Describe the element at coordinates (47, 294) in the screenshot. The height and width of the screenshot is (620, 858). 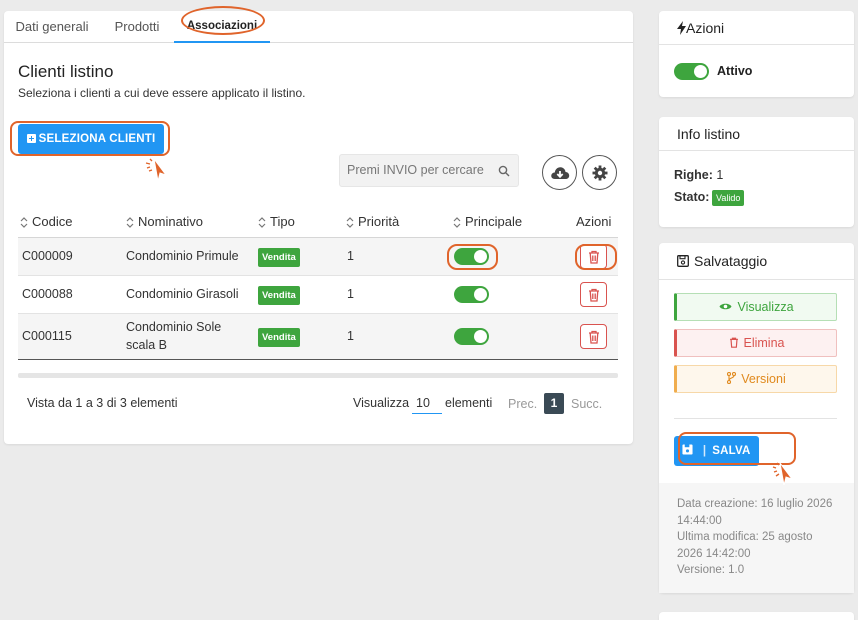
I see `cell-code: C000088` at that location.